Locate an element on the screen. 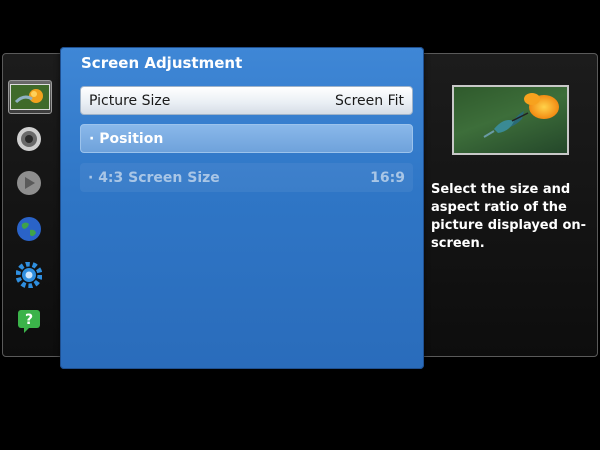  preview-thumbnail is located at coordinates (510, 120).